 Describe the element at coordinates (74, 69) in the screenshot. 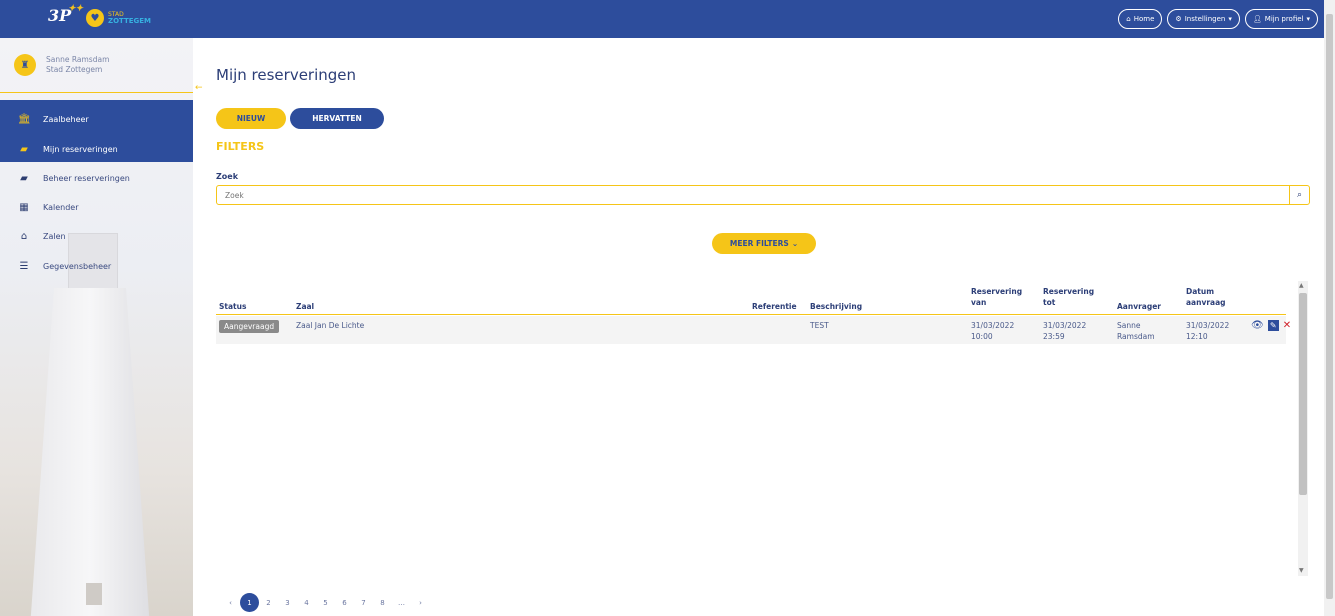

I see `user-org: Stad Zottegem` at that location.